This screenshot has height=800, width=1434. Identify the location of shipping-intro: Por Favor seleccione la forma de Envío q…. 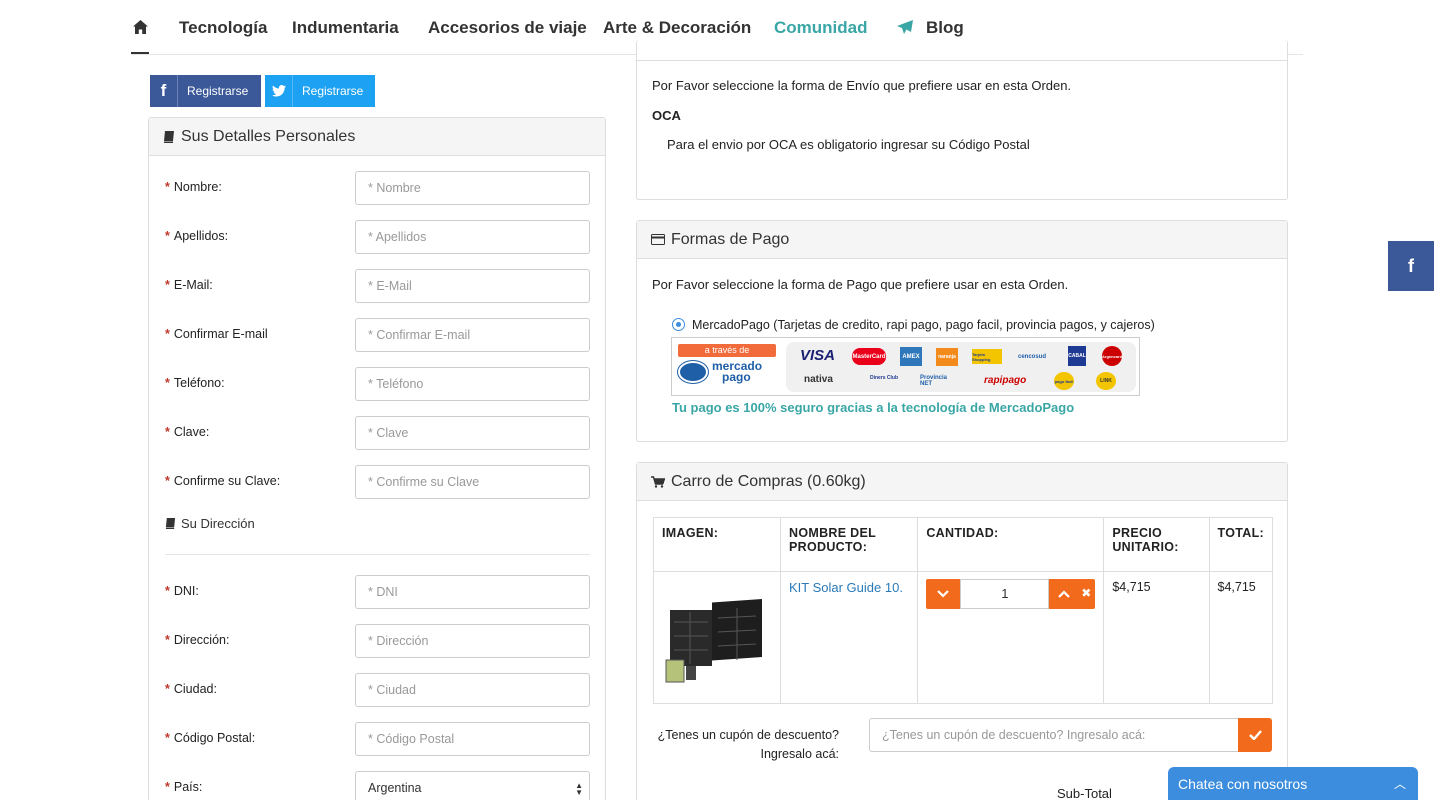
(862, 85).